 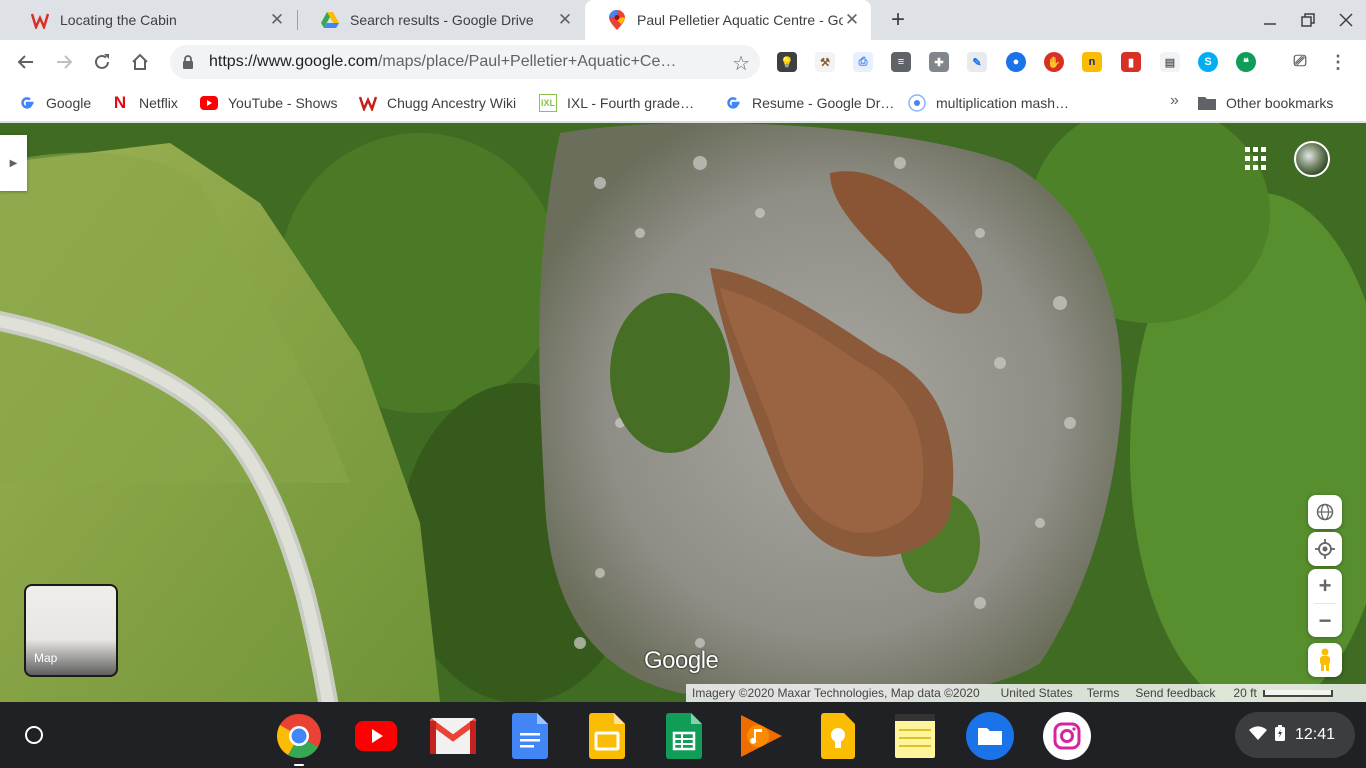 I want to click on back-button, so click(x=26, y=62).